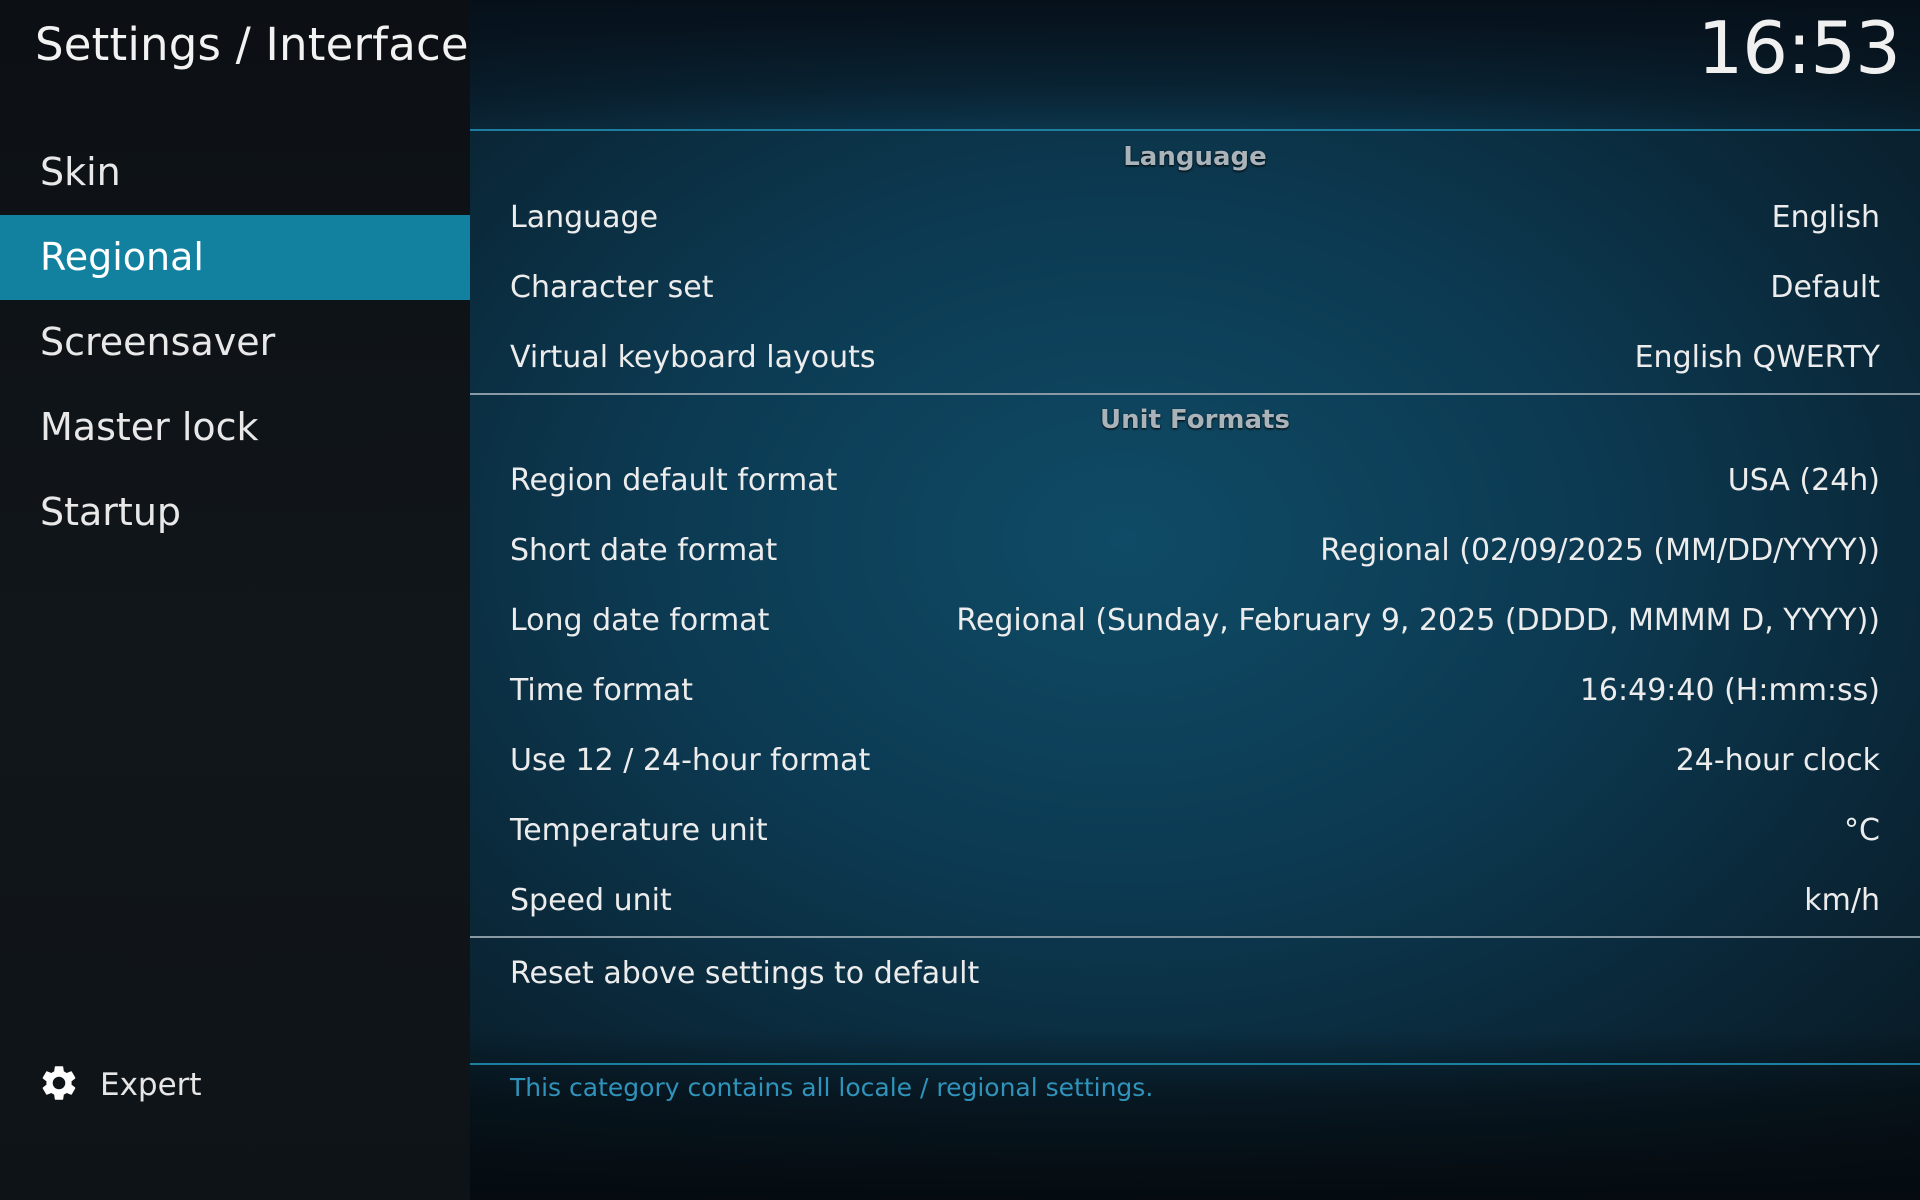 Image resolution: width=1920 pixels, height=1200 pixels. I want to click on sidebar-item-screensaver: Screensaver, so click(235, 342).